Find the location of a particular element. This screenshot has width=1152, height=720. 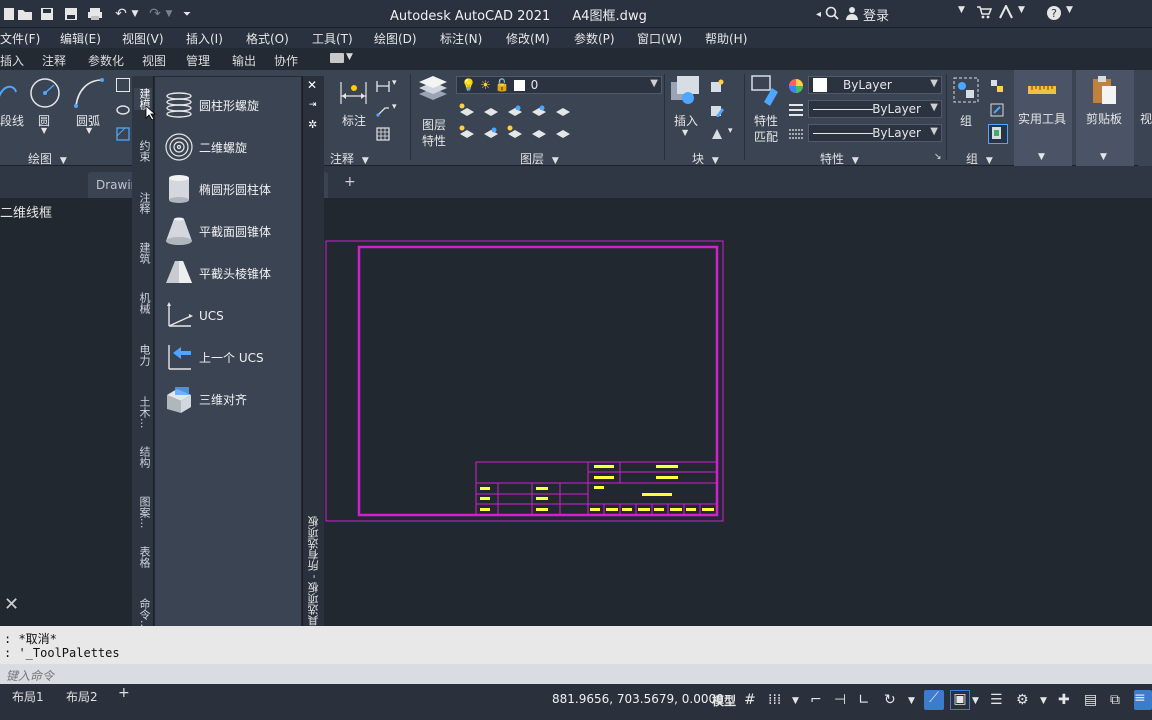

redo-icon: ↷ is located at coordinates (155, 14).